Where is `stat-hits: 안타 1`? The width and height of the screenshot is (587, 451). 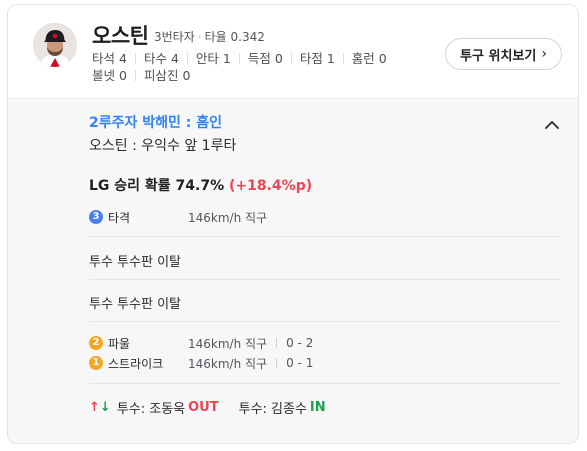
stat-hits: 안타 1 is located at coordinates (213, 58).